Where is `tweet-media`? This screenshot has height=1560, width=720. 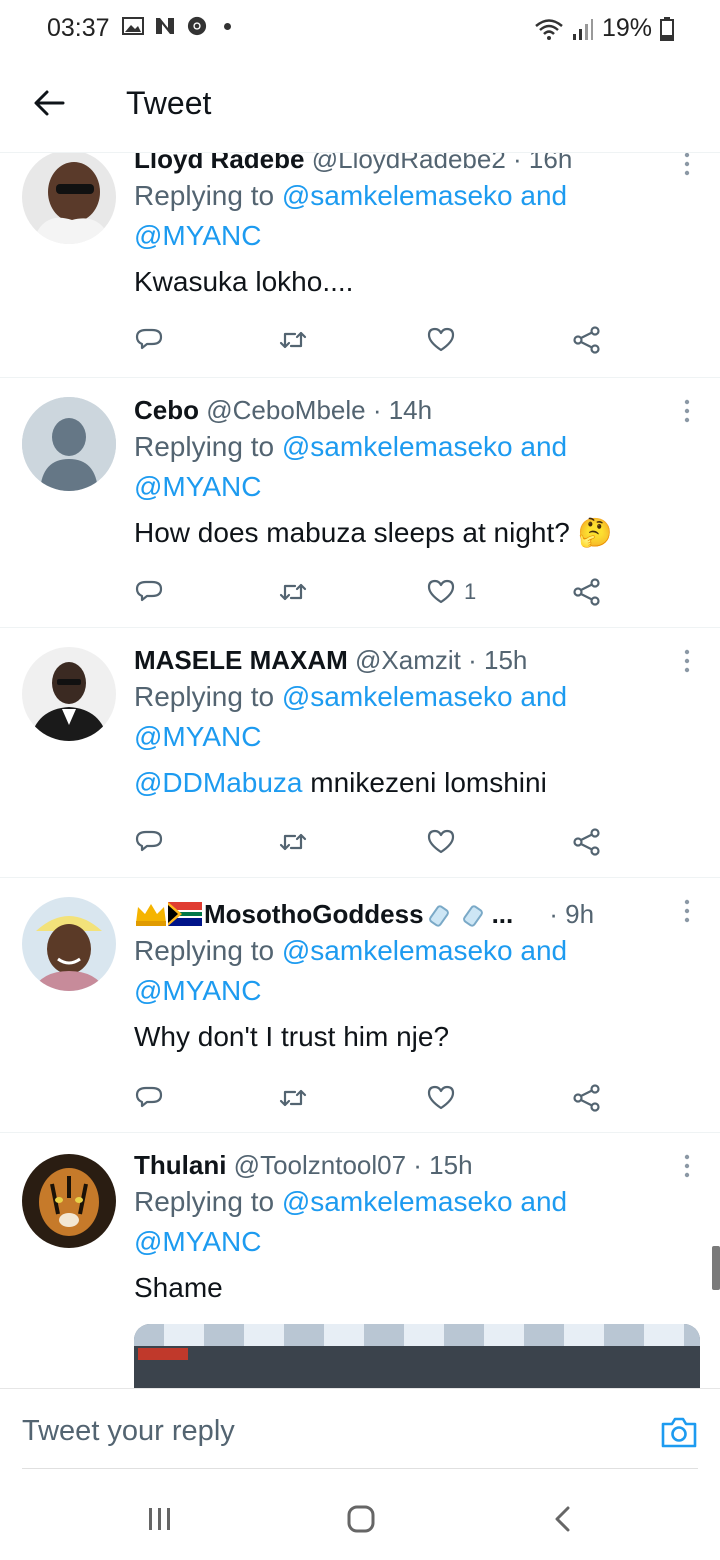 tweet-media is located at coordinates (417, 1356).